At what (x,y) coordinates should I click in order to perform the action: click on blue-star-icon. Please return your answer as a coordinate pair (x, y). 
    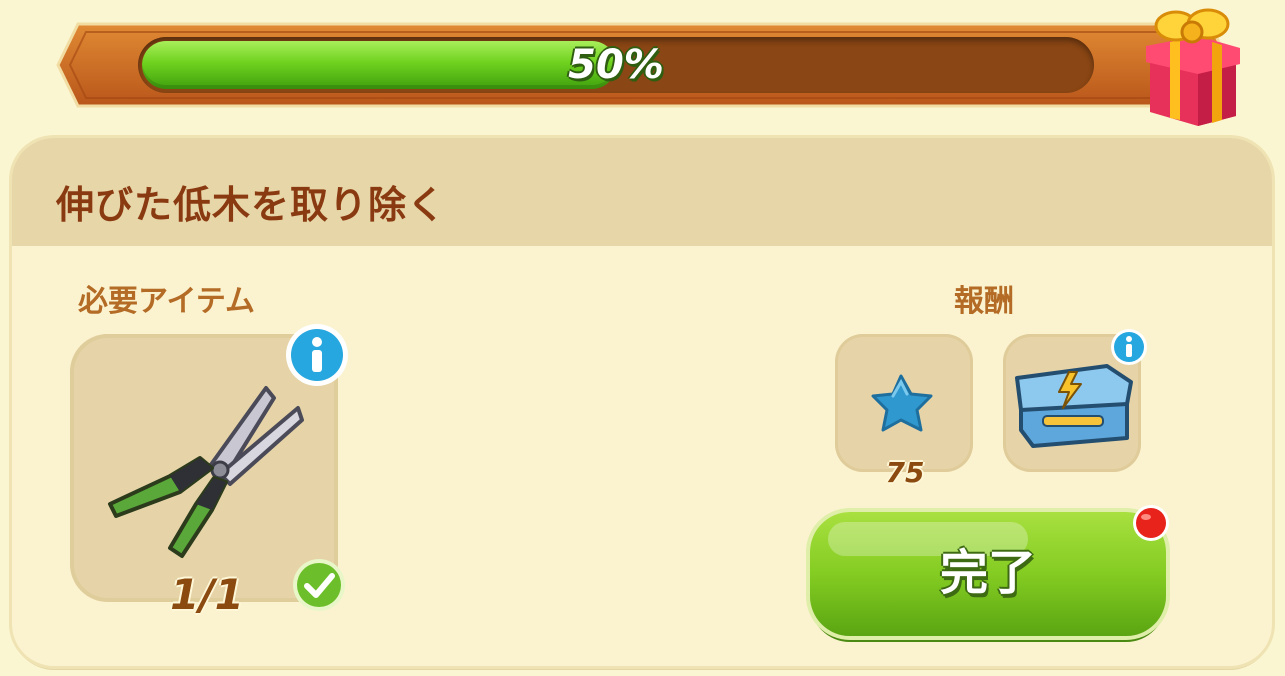
    Looking at the image, I should click on (902, 403).